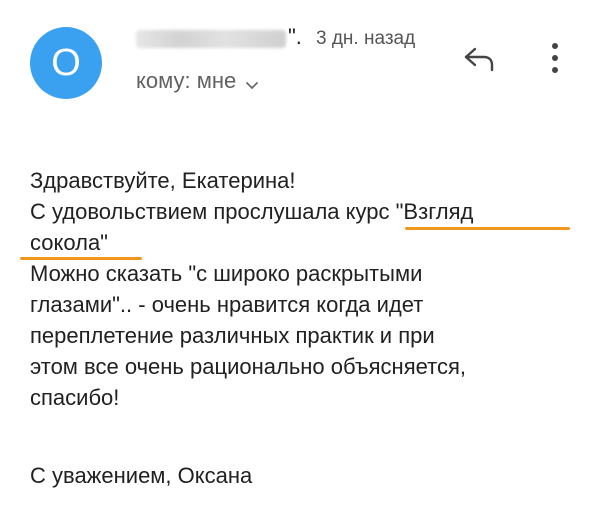 Image resolution: width=597 pixels, height=516 pixels. Describe the element at coordinates (248, 366) in the screenshot. I see `message-line: этом все очень рационально объясняется,` at that location.